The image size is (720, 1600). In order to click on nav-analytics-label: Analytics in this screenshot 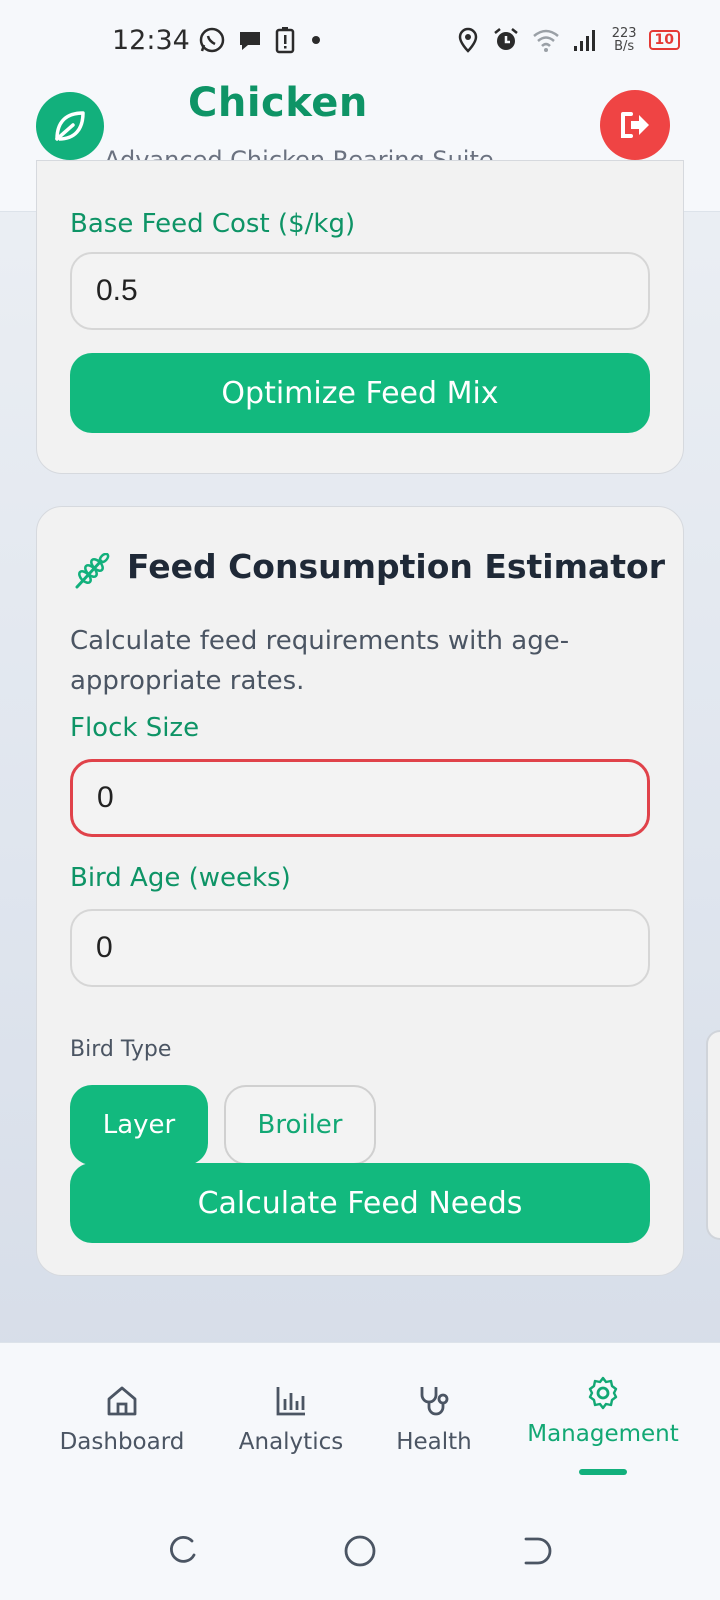, I will do `click(291, 1442)`.